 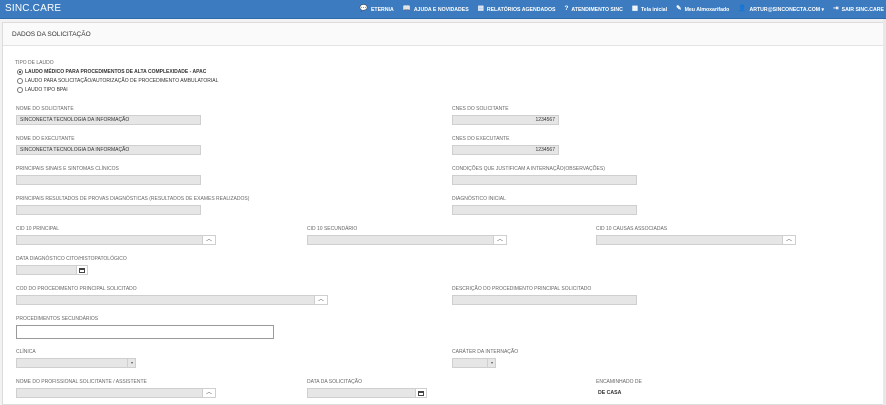 I want to click on nav-label: ARTUR@SINCONECTA.COM ▾, so click(x=787, y=9).